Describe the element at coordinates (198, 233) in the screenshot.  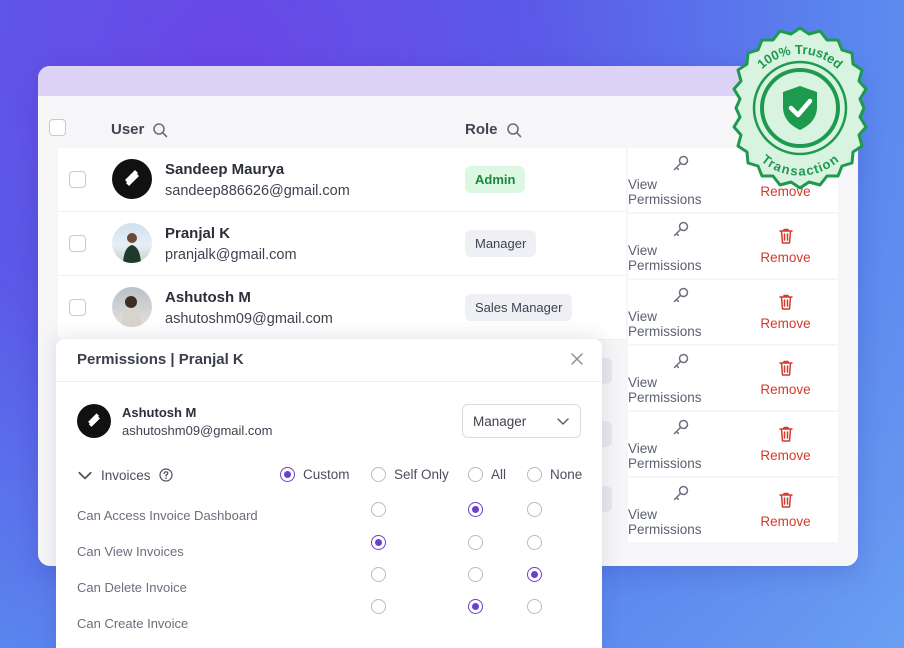
I see `user-name: Pranjal K` at that location.